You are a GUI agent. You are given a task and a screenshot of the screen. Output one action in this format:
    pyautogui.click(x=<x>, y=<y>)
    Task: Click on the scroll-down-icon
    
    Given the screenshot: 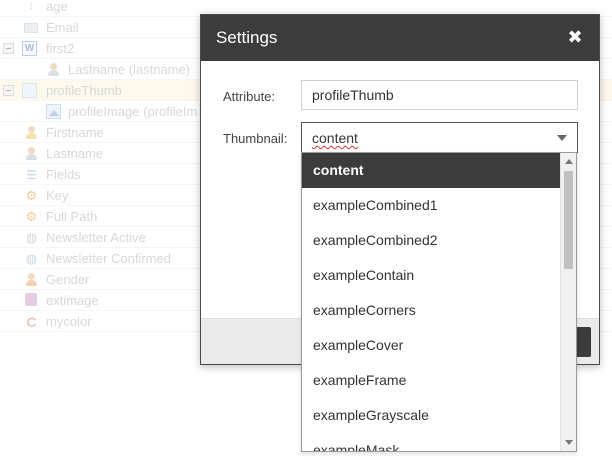 What is the action you would take?
    pyautogui.click(x=569, y=442)
    